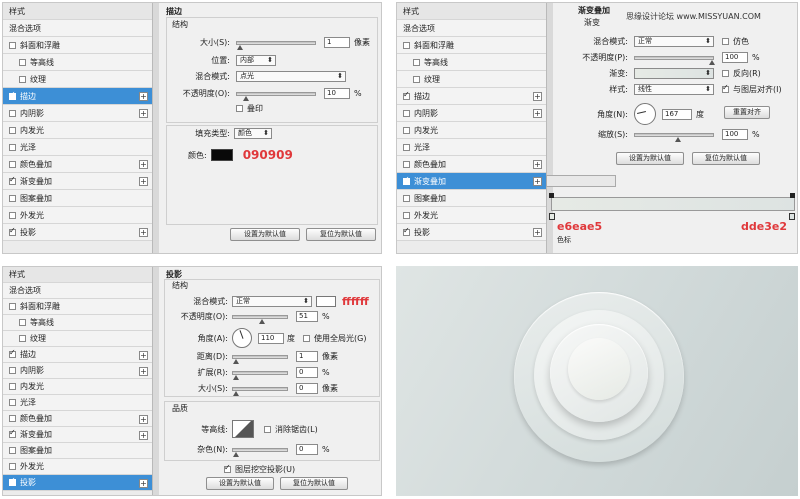 The image size is (800, 499). What do you see at coordinates (267, 429) in the screenshot?
I see `antialias-checkbox` at bounding box center [267, 429].